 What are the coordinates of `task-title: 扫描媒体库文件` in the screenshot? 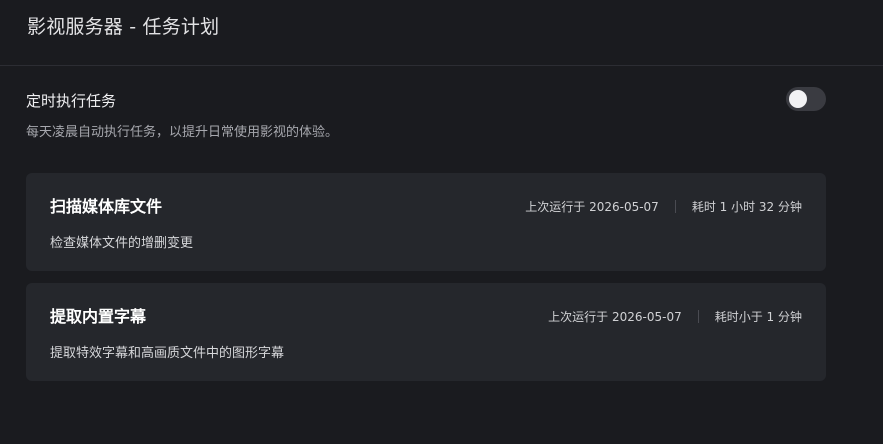 It's located at (106, 206).